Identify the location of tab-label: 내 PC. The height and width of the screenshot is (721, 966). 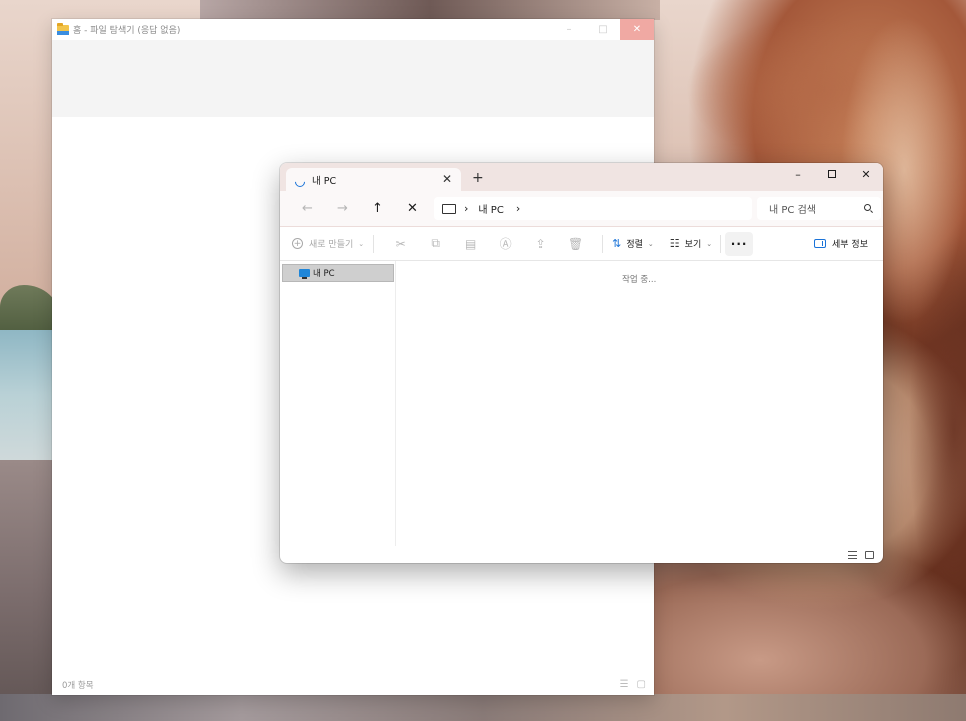
(324, 181).